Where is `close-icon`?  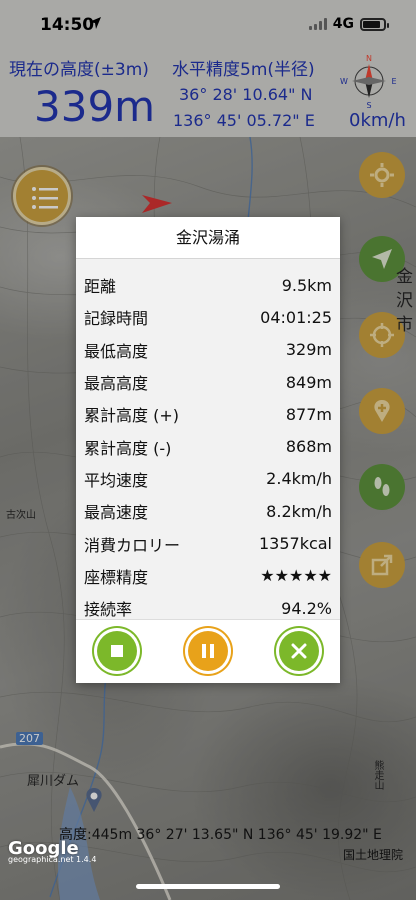 close-icon is located at coordinates (299, 651).